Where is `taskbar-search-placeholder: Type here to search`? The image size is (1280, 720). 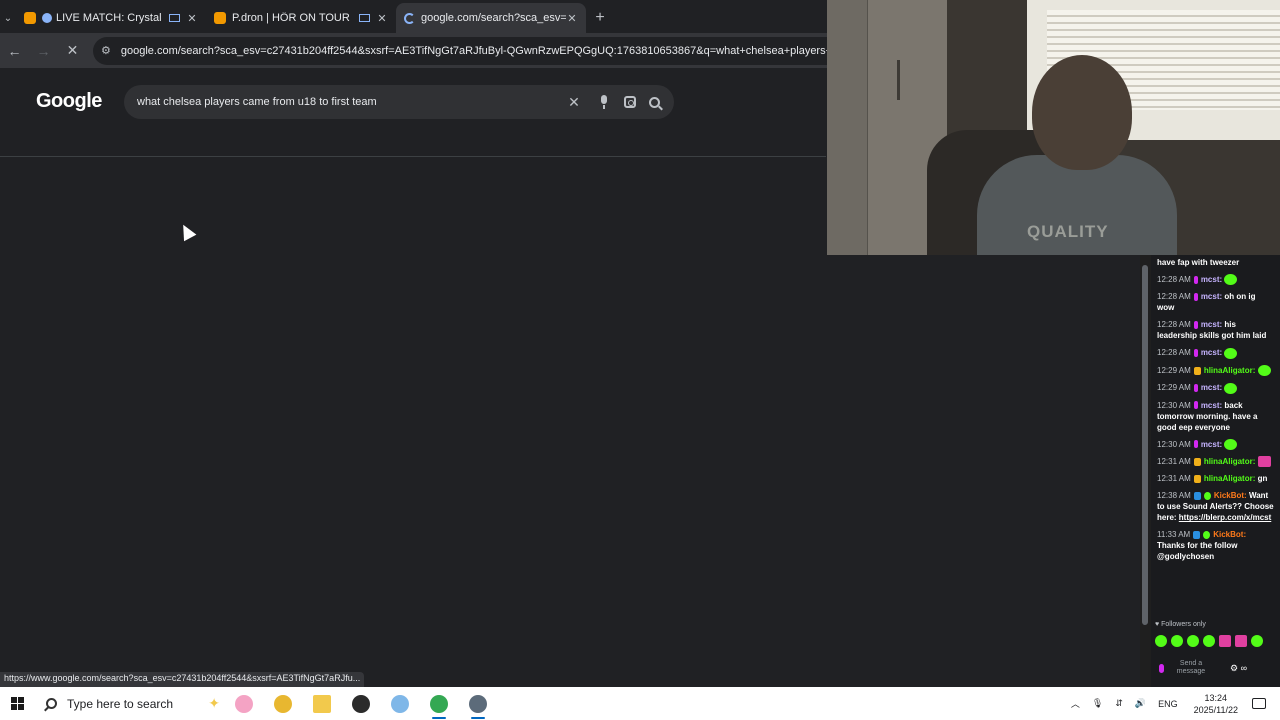 taskbar-search-placeholder: Type here to search is located at coordinates (120, 704).